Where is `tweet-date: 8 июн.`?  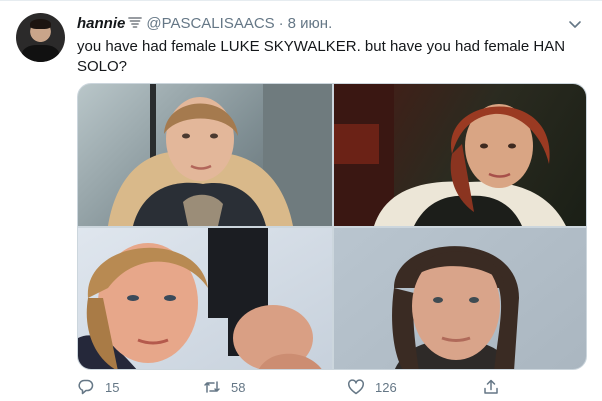
tweet-date: 8 июн. is located at coordinates (310, 23).